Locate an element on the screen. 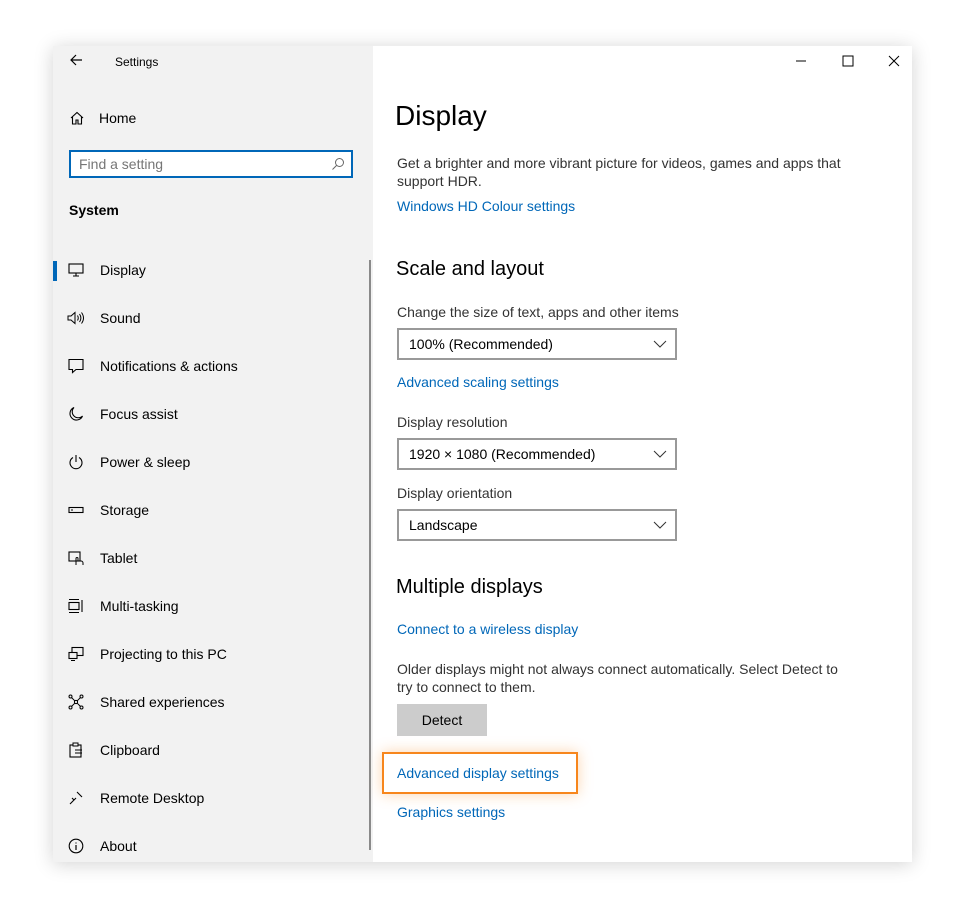 This screenshot has width=961, height=916. sidebar-item-focus-assist: Focus assist is located at coordinates (213, 414).